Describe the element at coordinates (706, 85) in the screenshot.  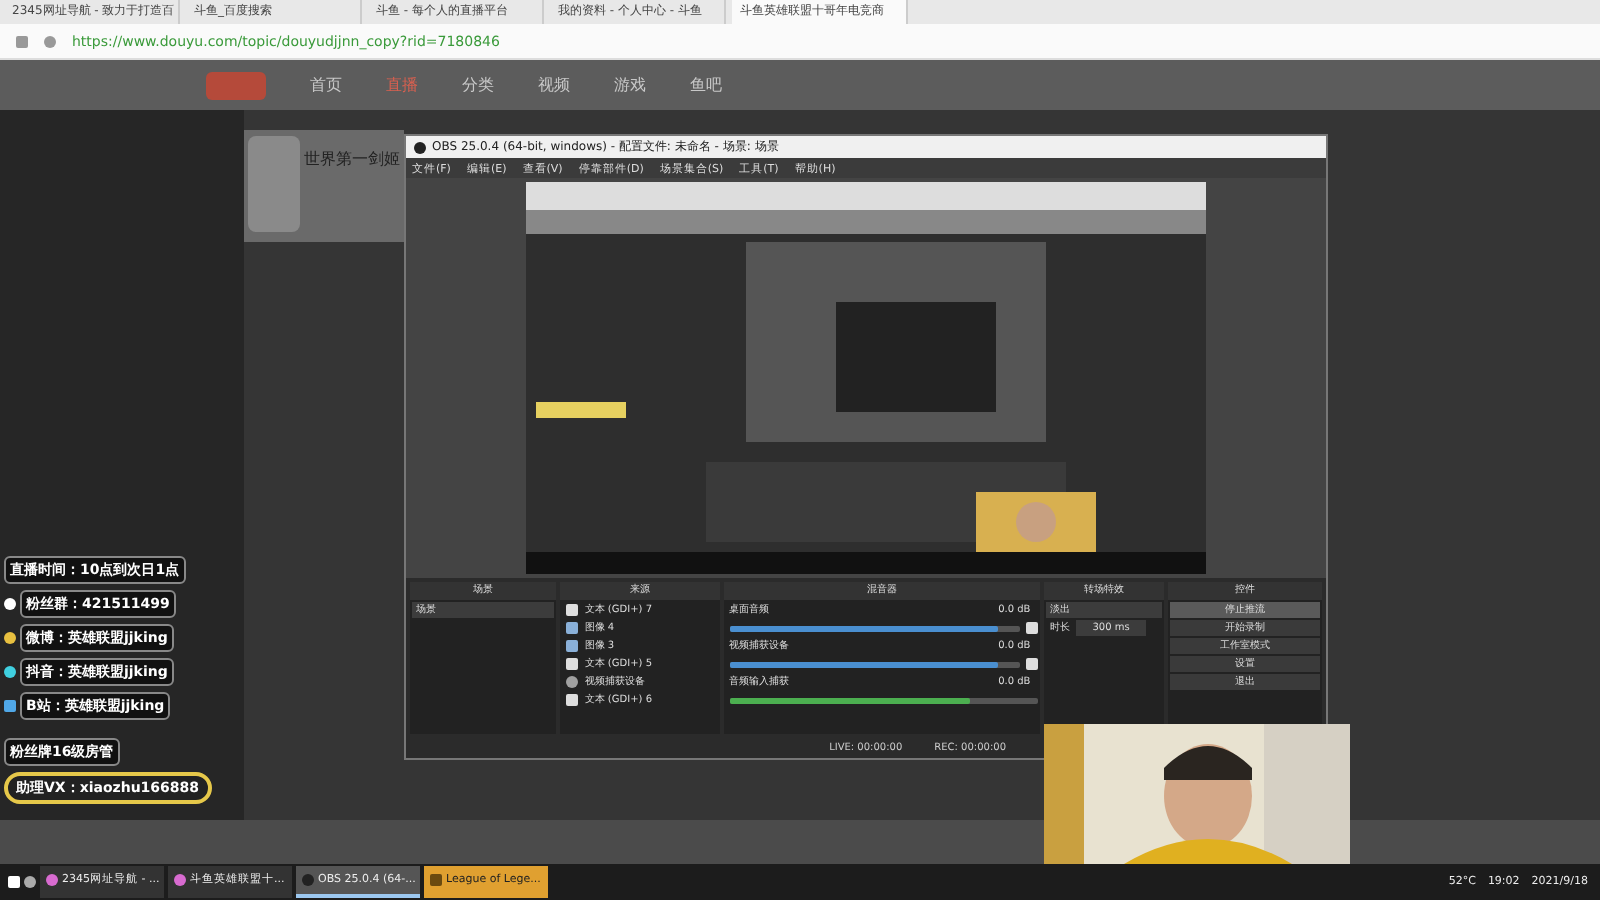
I see `nav-link: 鱼吧` at that location.